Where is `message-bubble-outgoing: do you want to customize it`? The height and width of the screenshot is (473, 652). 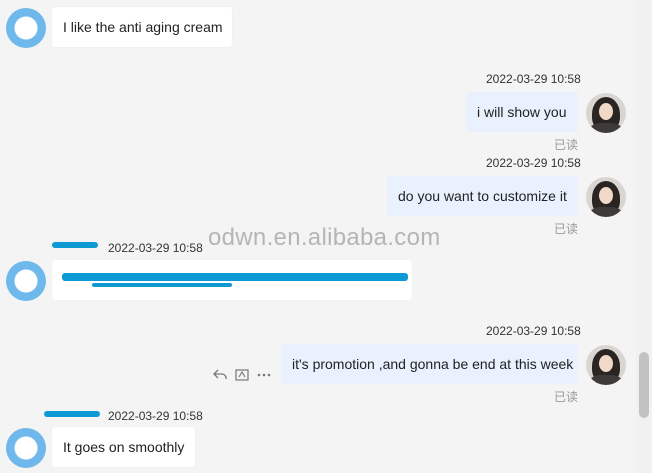
message-bubble-outgoing: do you want to customize it is located at coordinates (482, 196).